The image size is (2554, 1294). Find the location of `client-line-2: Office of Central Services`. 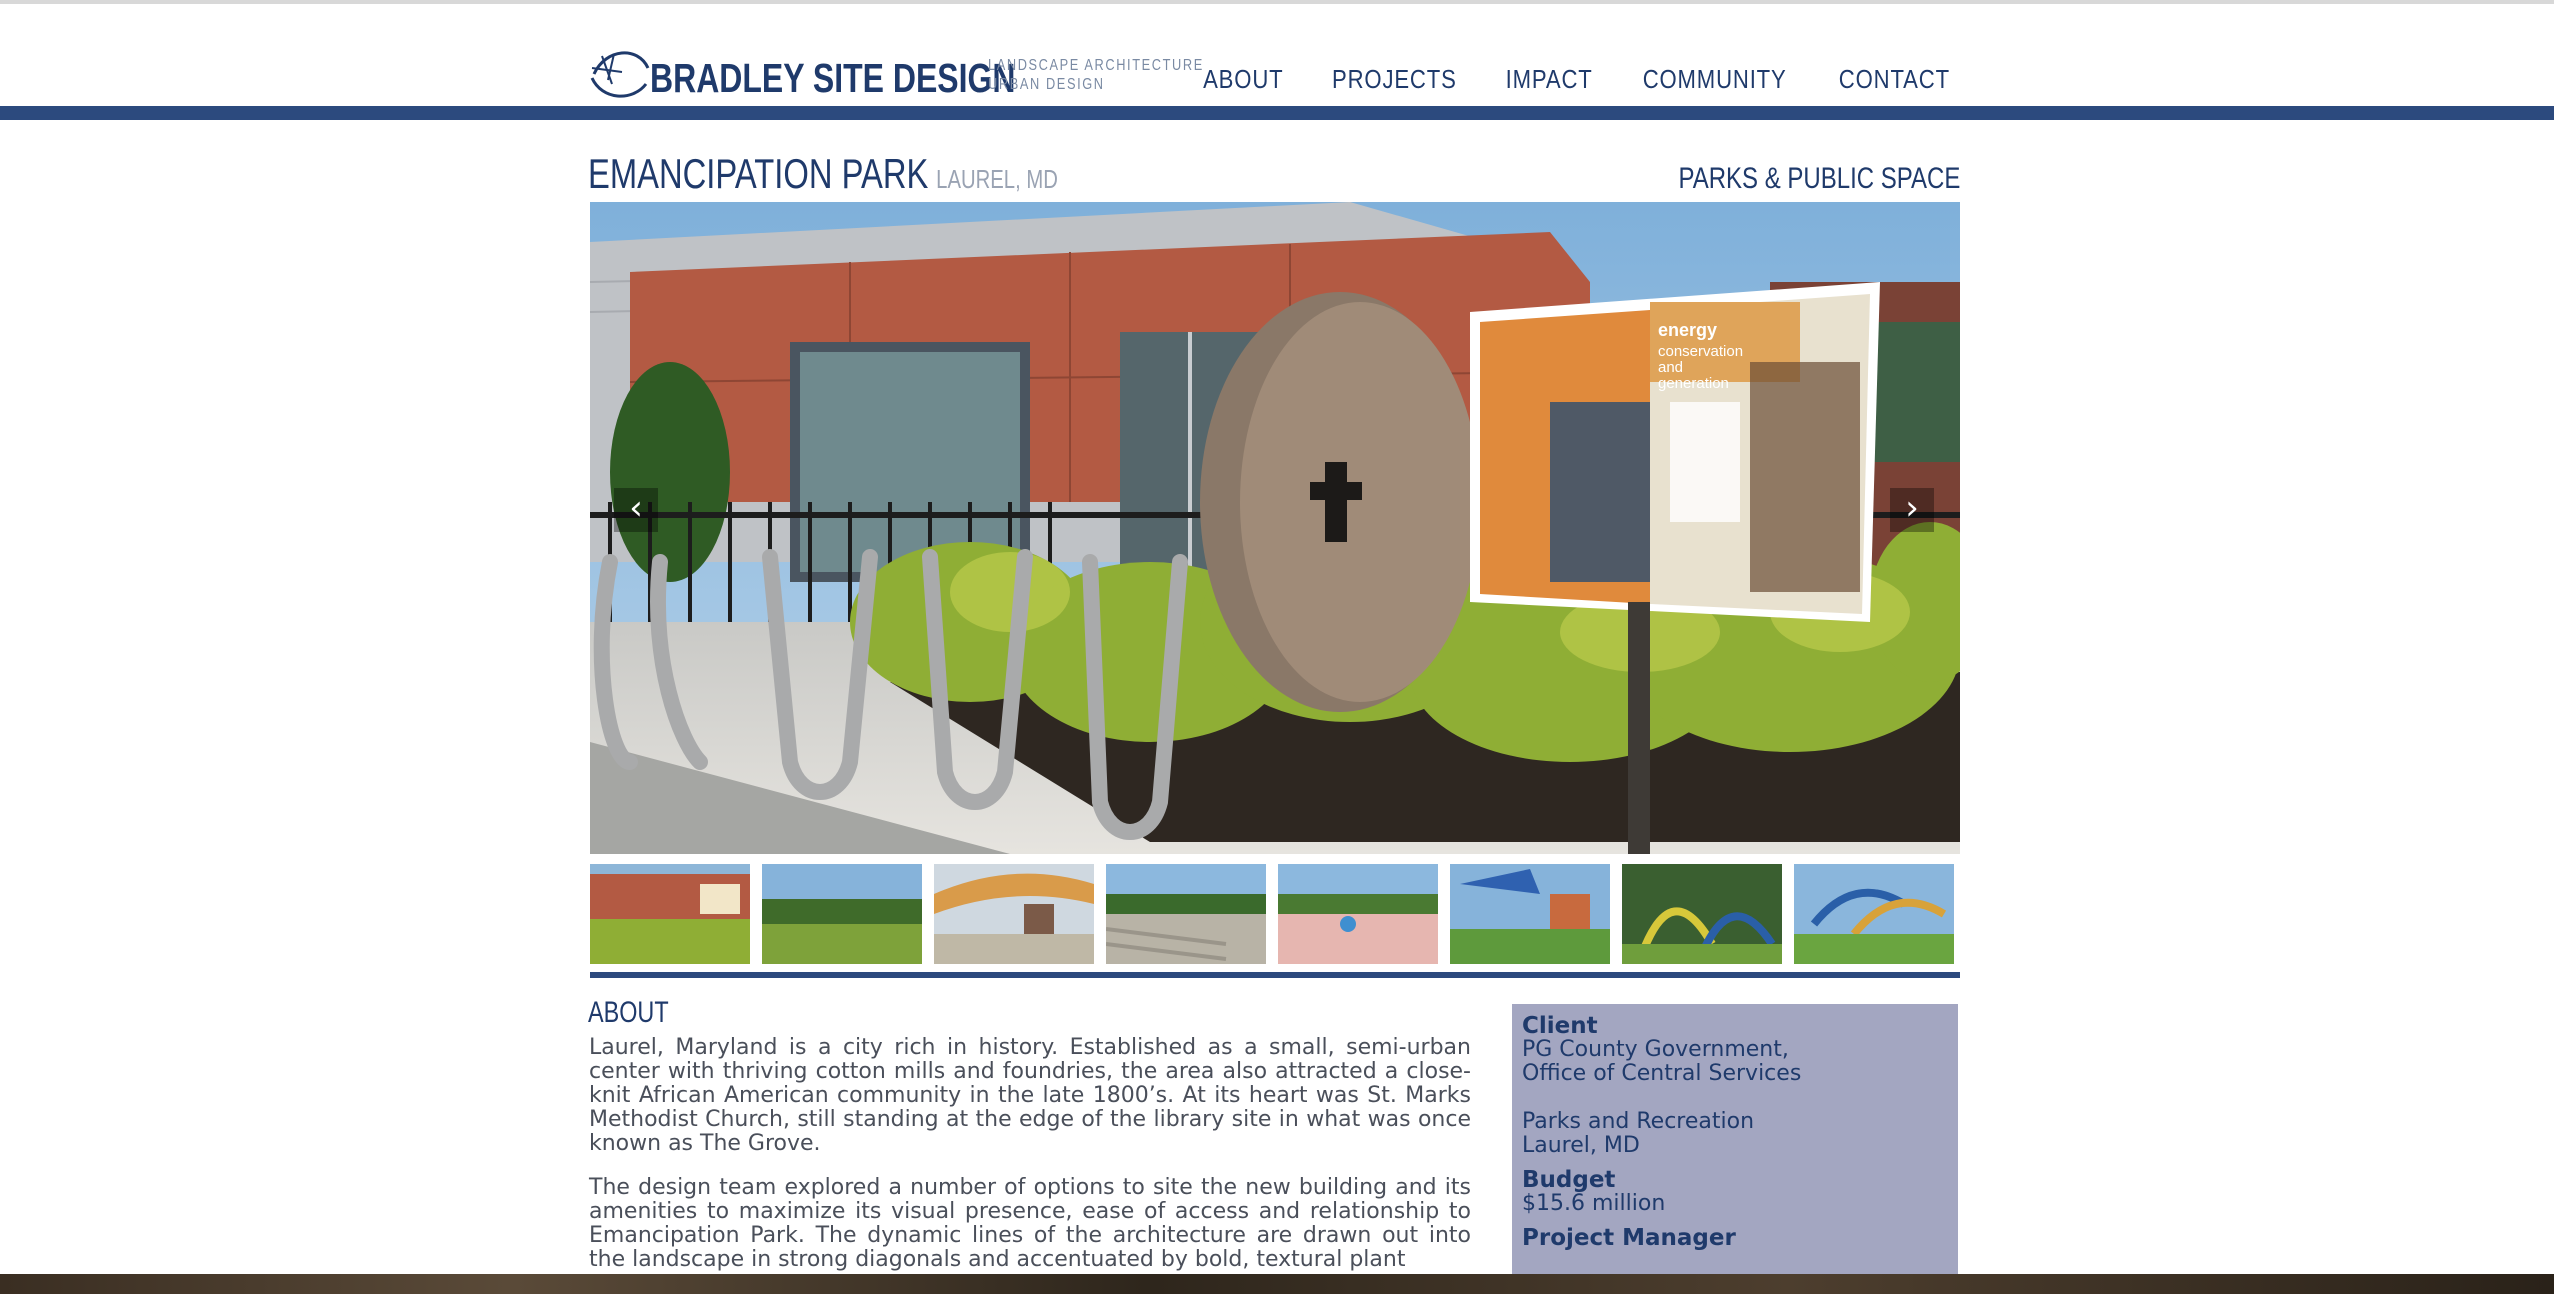

client-line-2: Office of Central Services is located at coordinates (1662, 1073).